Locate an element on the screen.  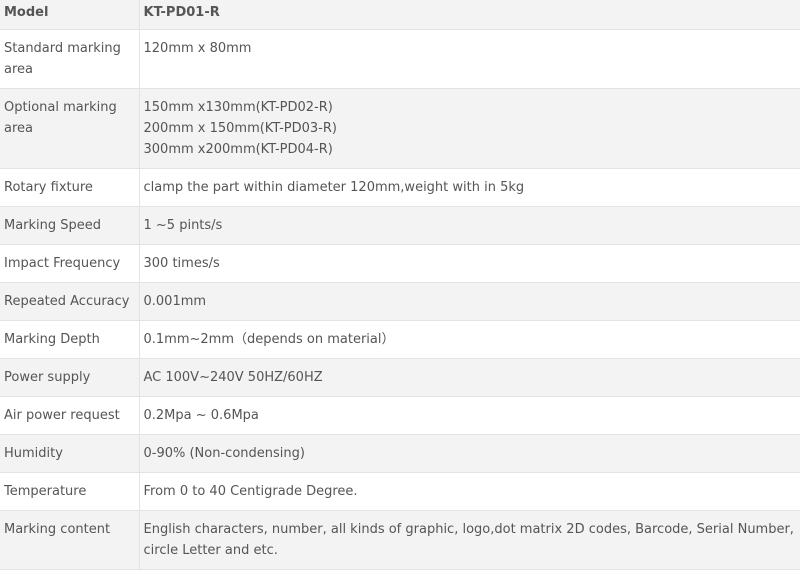
spec-label: Marking Depth is located at coordinates (70, 339).